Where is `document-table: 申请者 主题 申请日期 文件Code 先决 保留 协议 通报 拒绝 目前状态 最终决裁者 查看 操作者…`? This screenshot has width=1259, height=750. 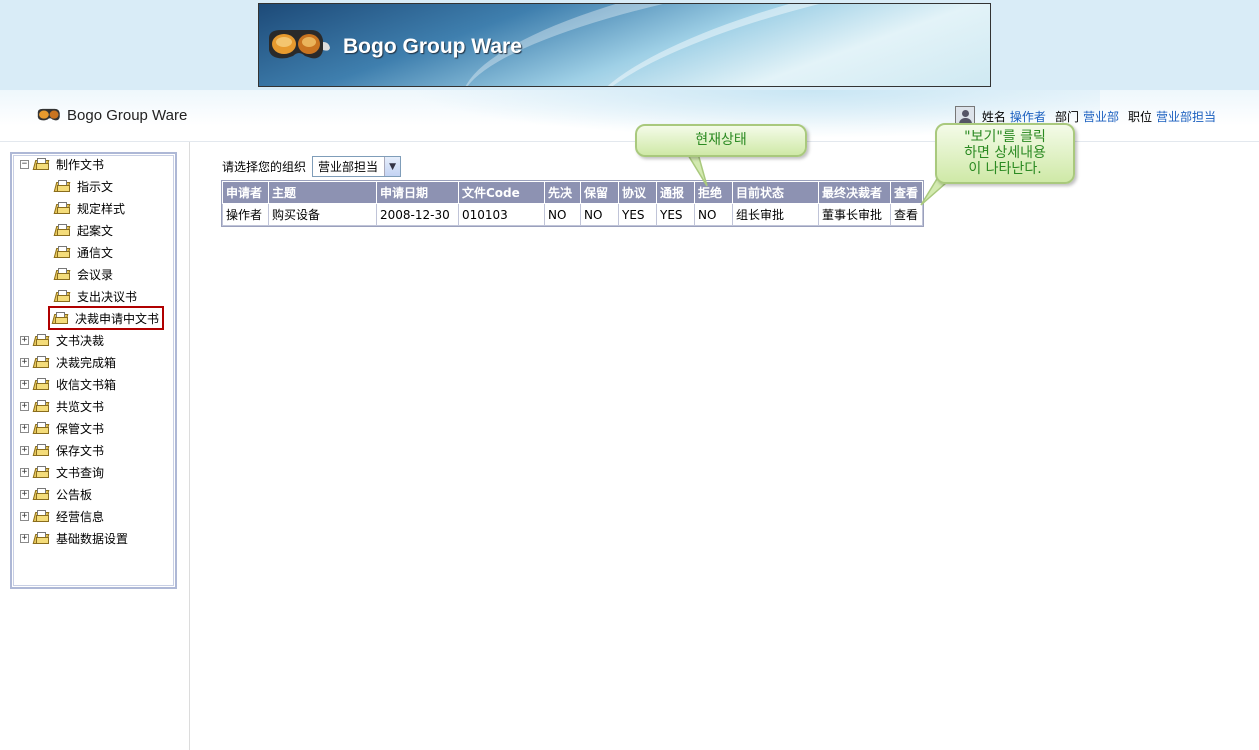 document-table: 申请者 主题 申请日期 文件Code 先决 保留 协议 通报 拒绝 目前状态 最终决裁者 查看 操作者… is located at coordinates (572, 203).